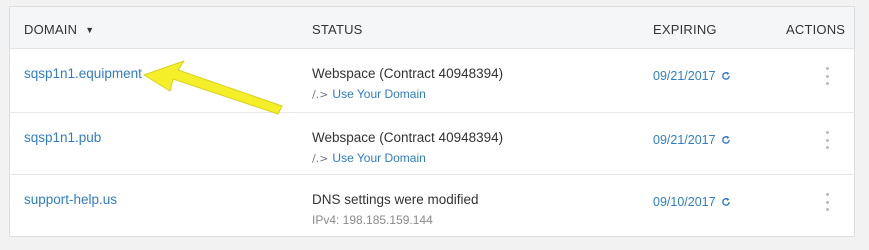 The width and height of the screenshot is (869, 250). What do you see at coordinates (684, 202) in the screenshot?
I see `expiring-date: 09/10/2017` at bounding box center [684, 202].